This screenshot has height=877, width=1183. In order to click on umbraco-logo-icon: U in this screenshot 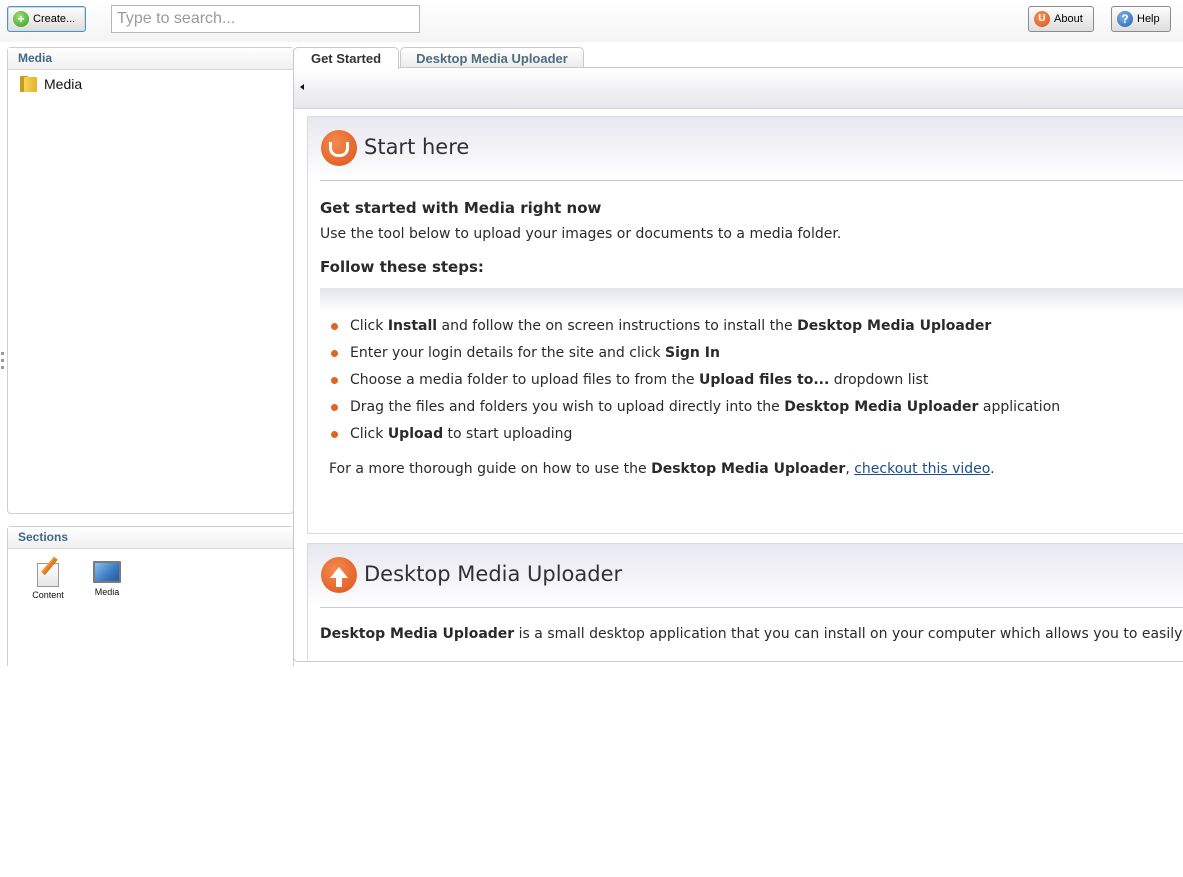, I will do `click(1042, 19)`.